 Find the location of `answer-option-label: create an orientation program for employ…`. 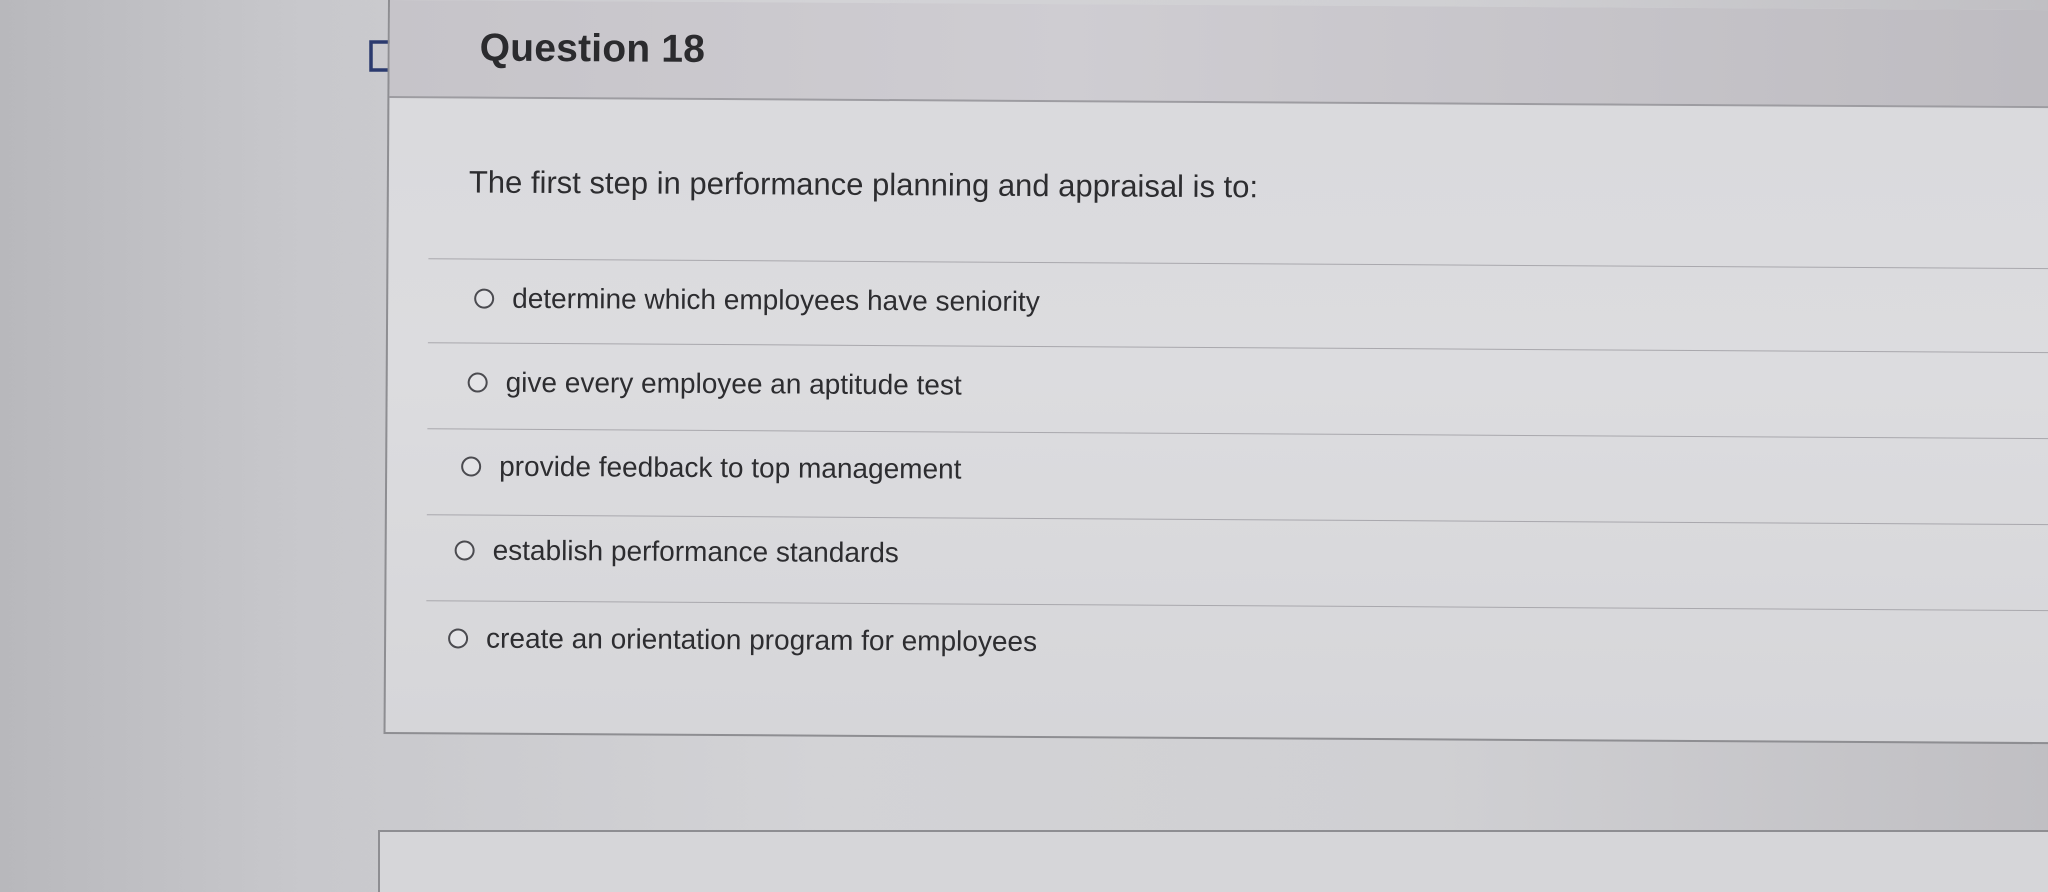

answer-option-label: create an orientation program for employ… is located at coordinates (762, 639).